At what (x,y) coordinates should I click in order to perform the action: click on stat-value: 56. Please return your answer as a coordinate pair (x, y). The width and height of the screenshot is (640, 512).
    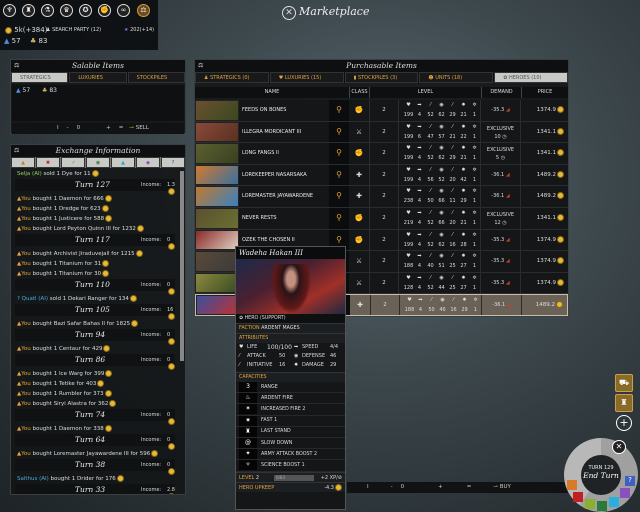
    Looking at the image, I should click on (430, 179).